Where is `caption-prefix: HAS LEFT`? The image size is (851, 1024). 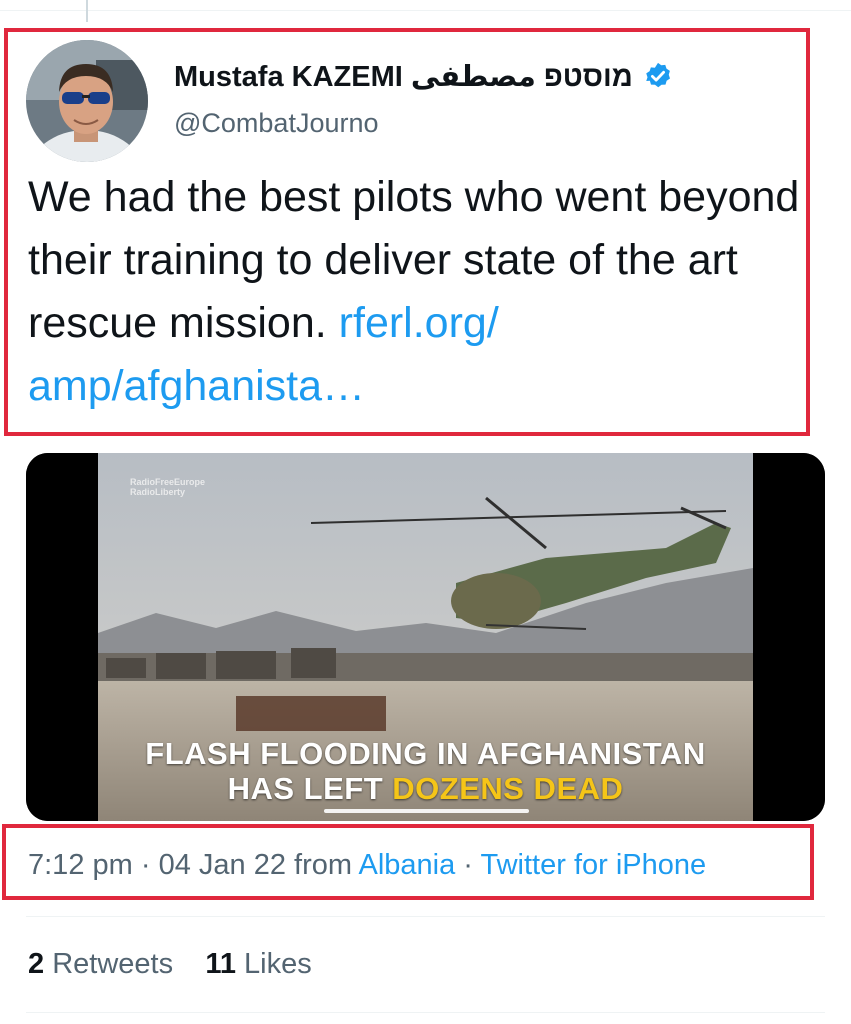 caption-prefix: HAS LEFT is located at coordinates (310, 788).